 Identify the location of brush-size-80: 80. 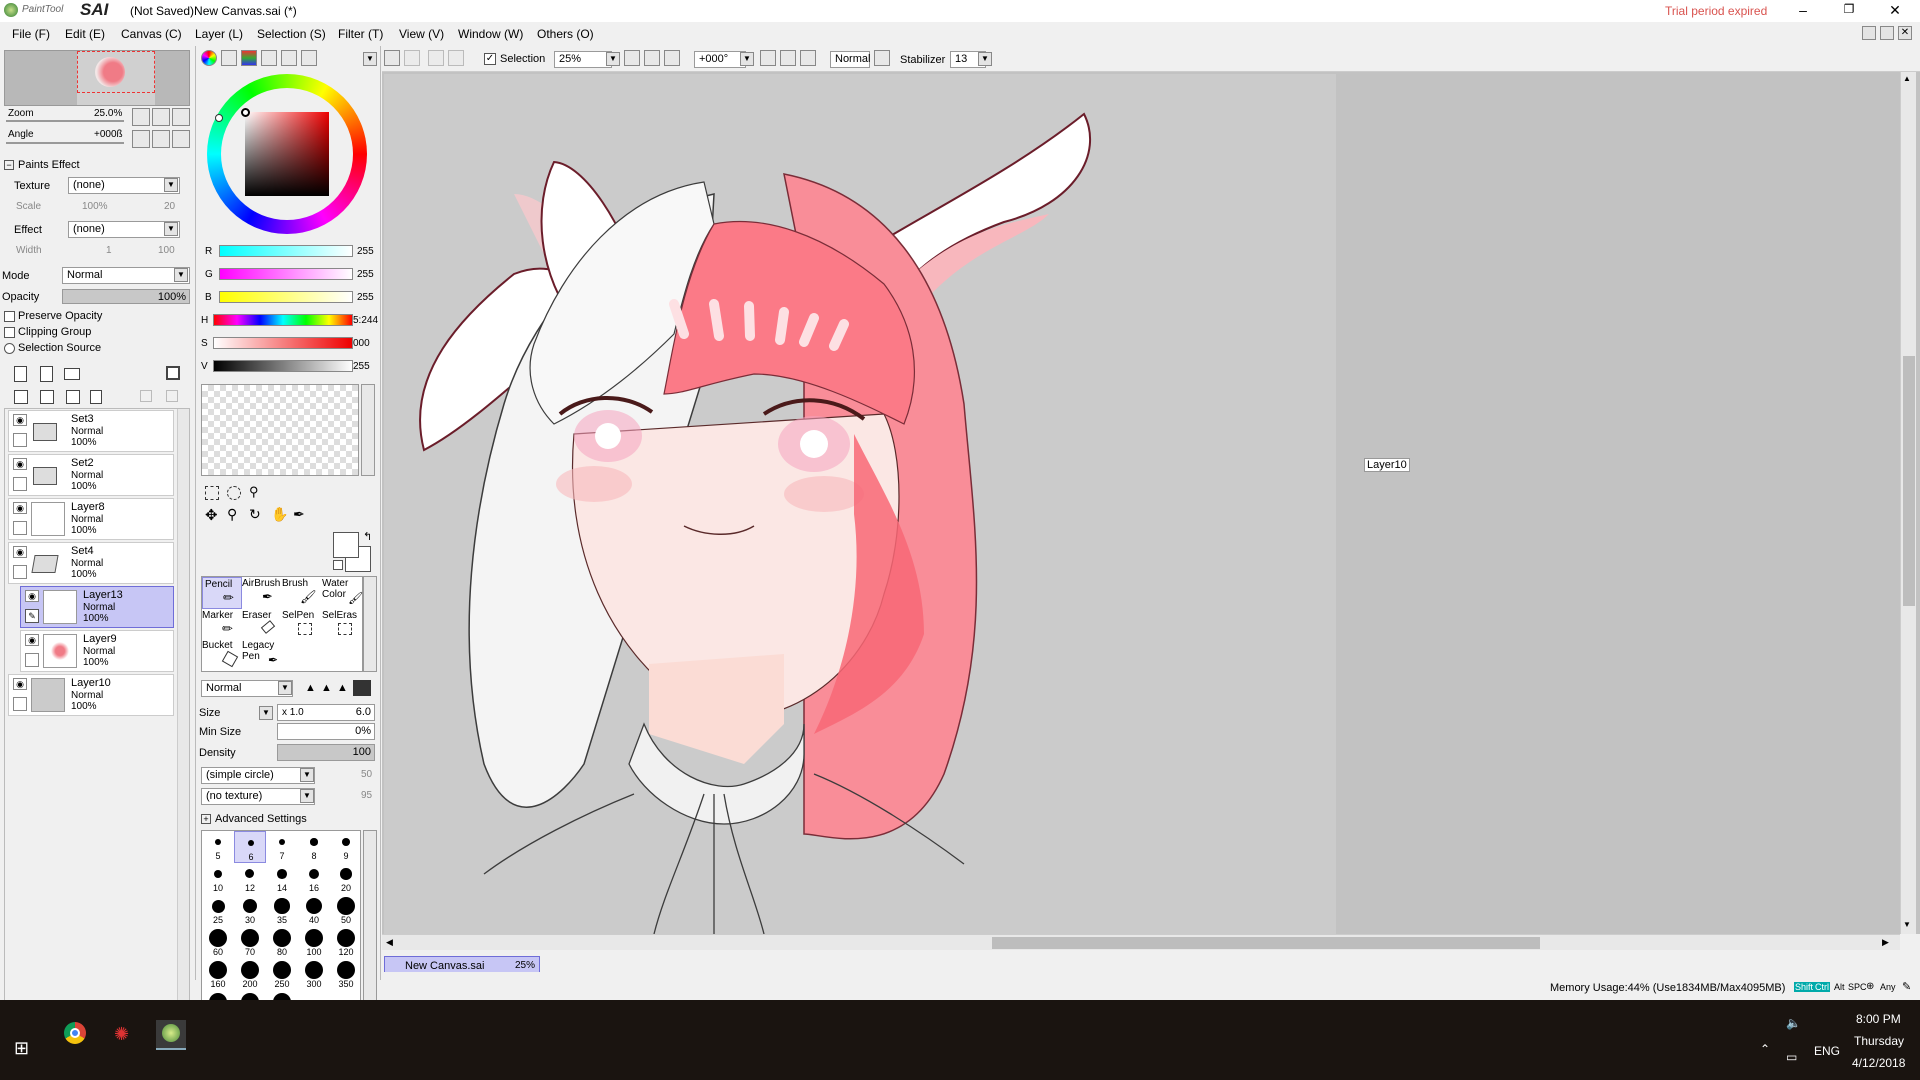
(282, 943).